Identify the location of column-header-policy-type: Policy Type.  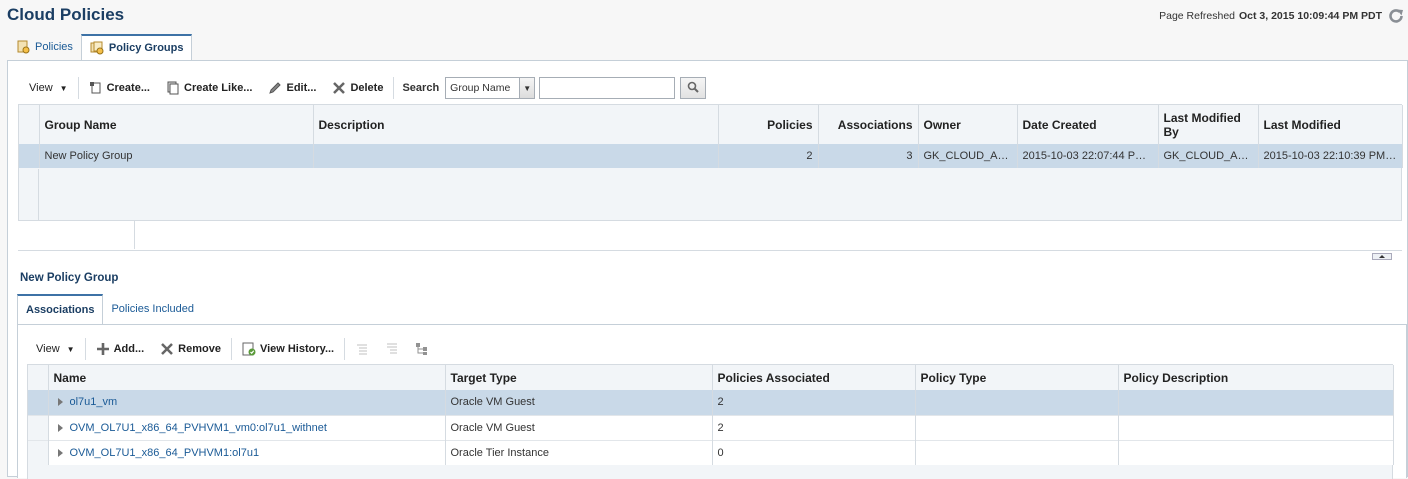
(1017, 377).